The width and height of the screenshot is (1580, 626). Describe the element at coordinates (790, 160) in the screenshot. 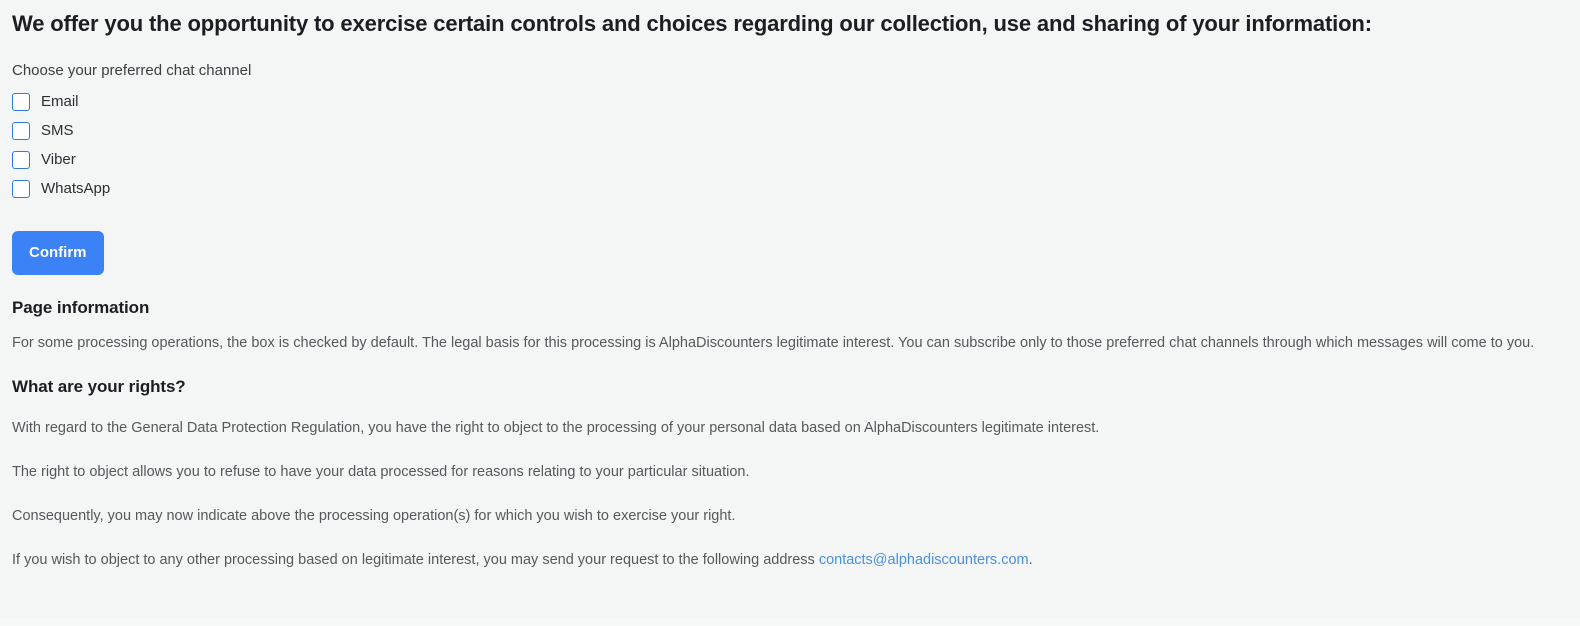

I see `checkbox-row-viber: Viber` at that location.